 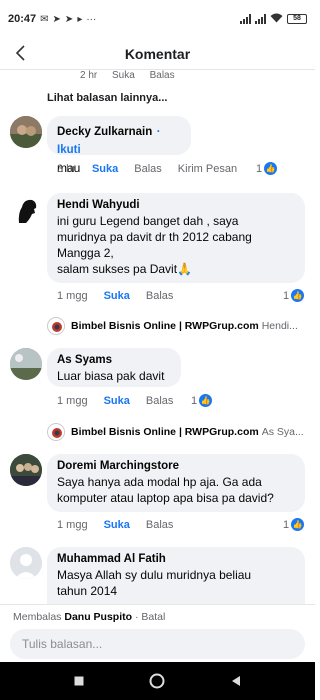 What do you see at coordinates (89, 75) in the screenshot?
I see `partial-time: 2 hr` at bounding box center [89, 75].